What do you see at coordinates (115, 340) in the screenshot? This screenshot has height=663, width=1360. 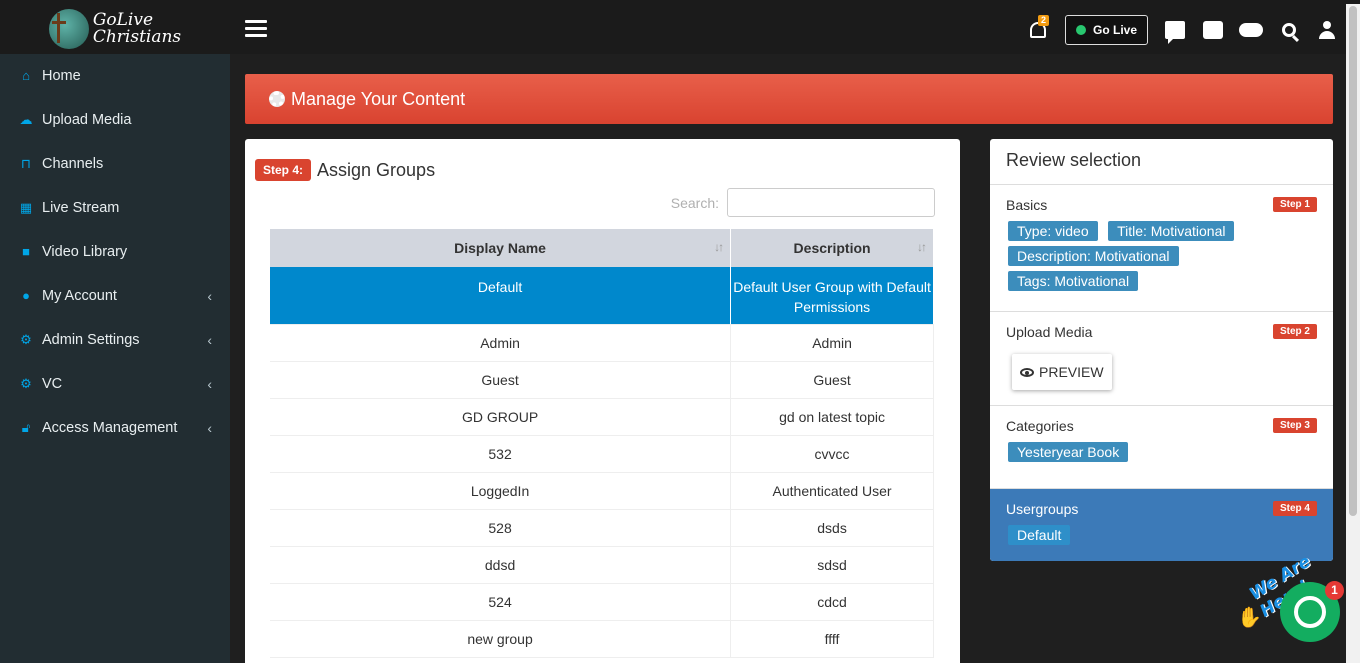 I see `sidebar-item-admin-settings: ⚙ Admin Settings ‹` at bounding box center [115, 340].